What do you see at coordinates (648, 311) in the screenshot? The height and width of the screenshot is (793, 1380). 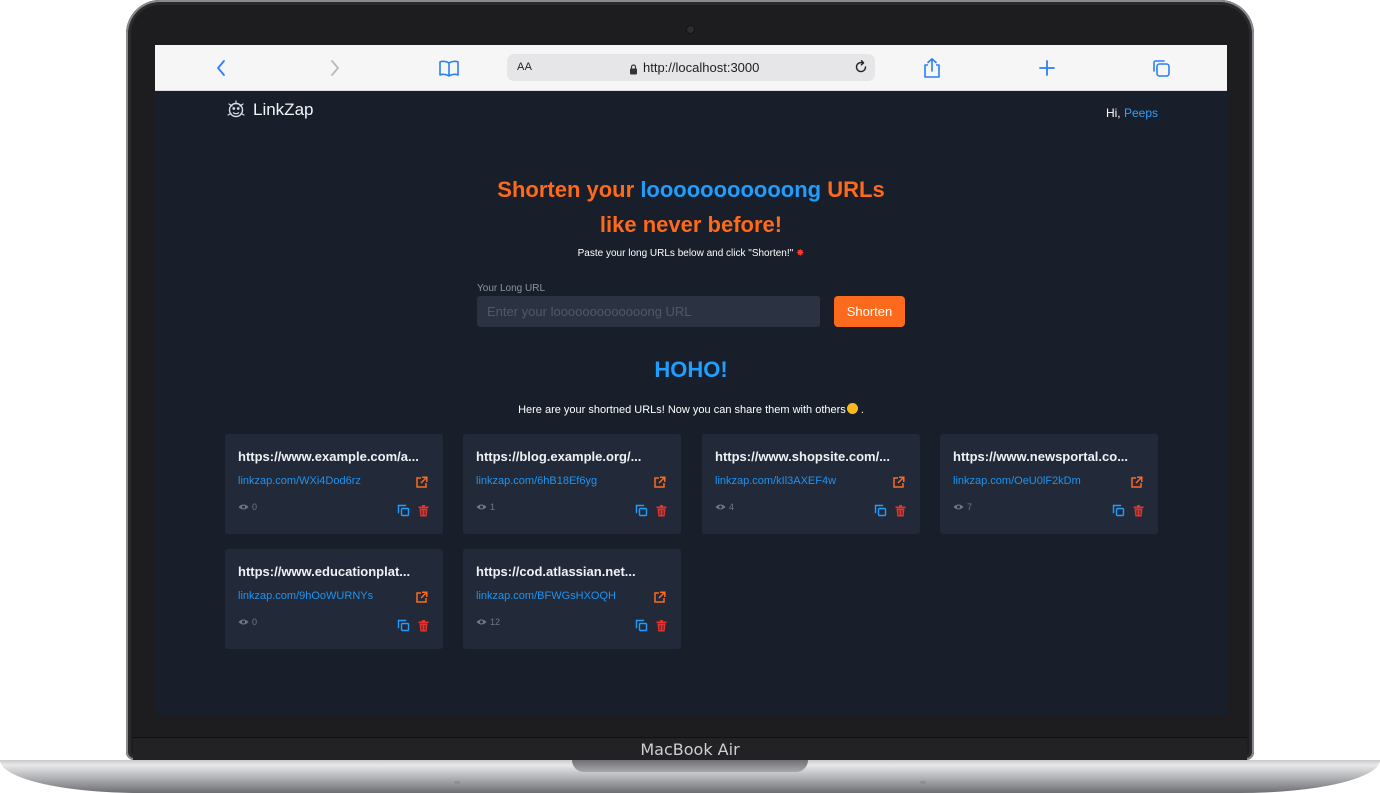 I see `long-url-input` at bounding box center [648, 311].